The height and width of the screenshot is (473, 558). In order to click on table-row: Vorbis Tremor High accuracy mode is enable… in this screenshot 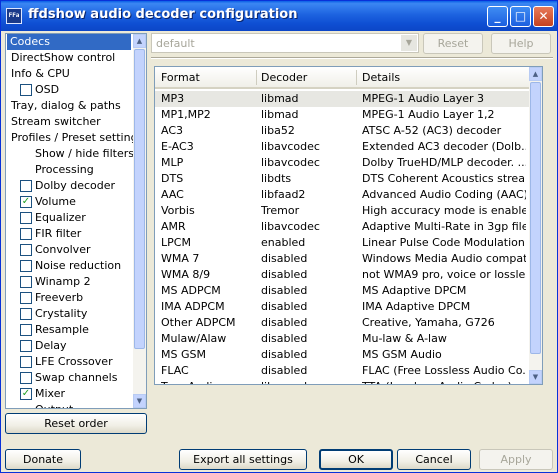, I will do `click(342, 211)`.